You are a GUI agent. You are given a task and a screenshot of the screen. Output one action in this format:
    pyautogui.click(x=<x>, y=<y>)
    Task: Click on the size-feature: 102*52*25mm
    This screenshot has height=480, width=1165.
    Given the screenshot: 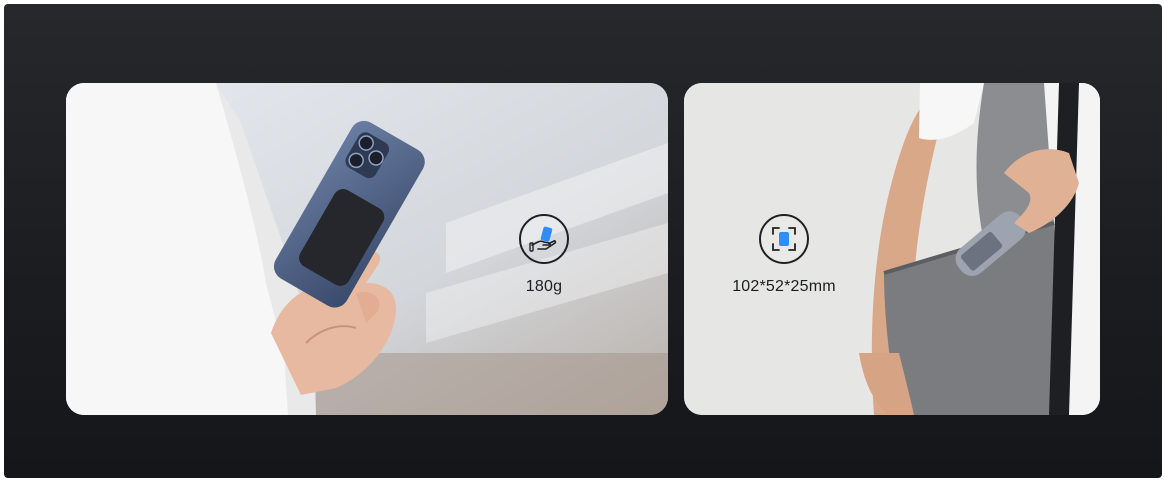 What is the action you would take?
    pyautogui.click(x=784, y=255)
    